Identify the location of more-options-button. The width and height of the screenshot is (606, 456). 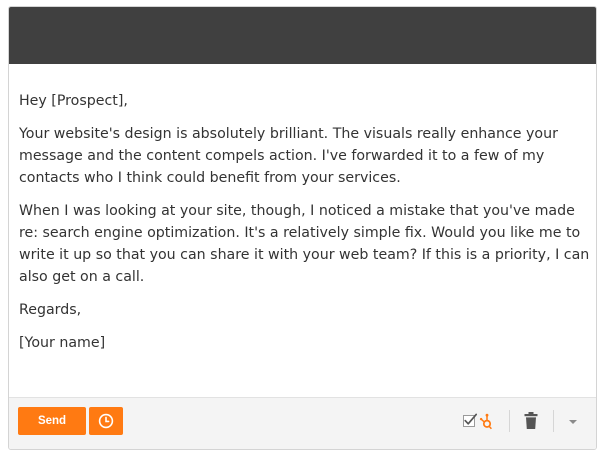
(573, 421).